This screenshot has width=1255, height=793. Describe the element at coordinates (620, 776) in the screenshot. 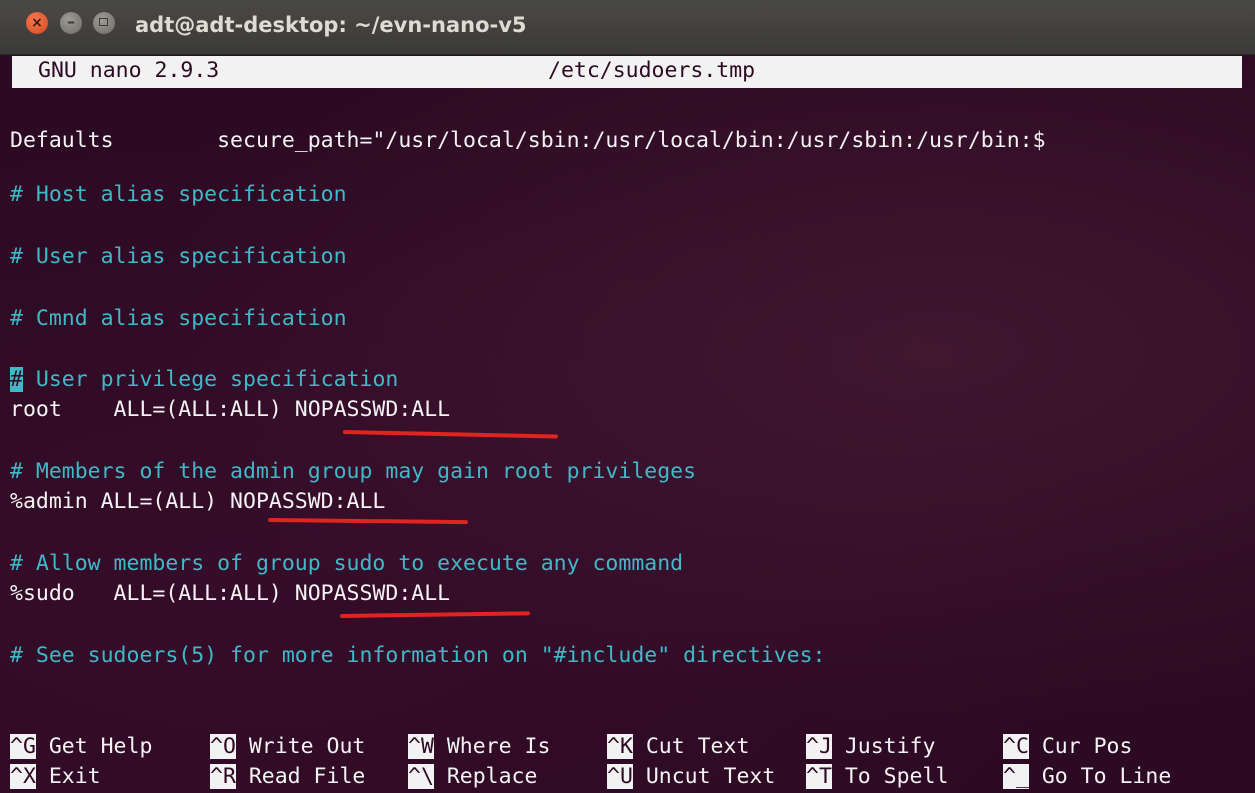

I see `shortcut-key: ^U` at that location.